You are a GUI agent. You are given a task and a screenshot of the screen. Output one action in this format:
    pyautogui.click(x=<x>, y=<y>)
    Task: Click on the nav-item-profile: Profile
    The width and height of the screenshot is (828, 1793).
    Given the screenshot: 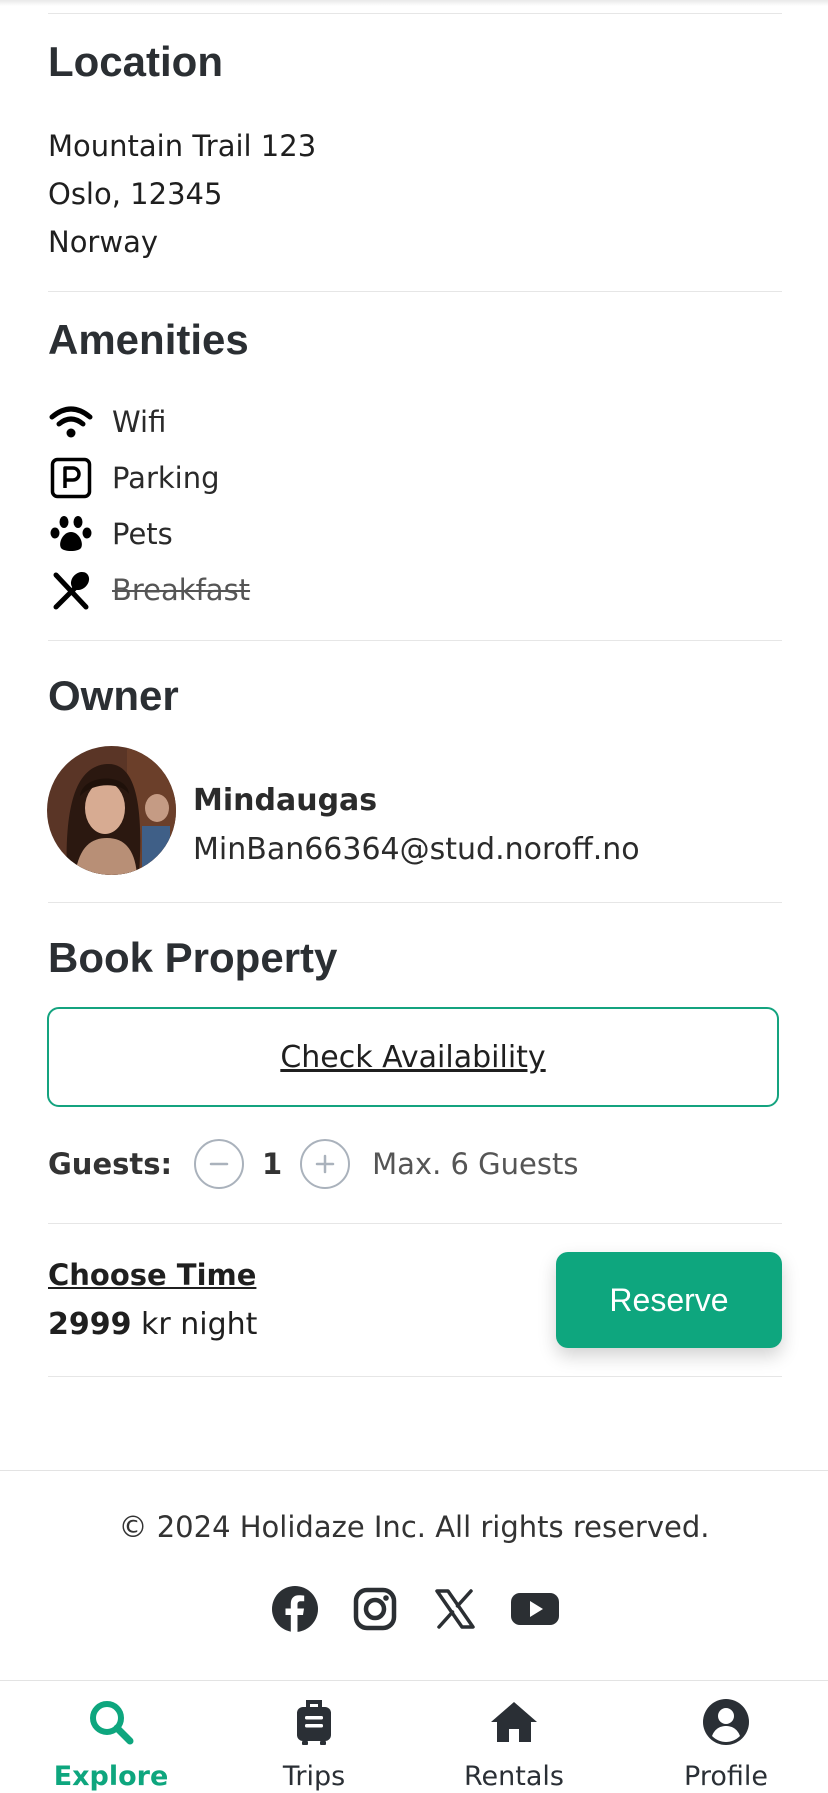 What is the action you would take?
    pyautogui.click(x=726, y=1737)
    